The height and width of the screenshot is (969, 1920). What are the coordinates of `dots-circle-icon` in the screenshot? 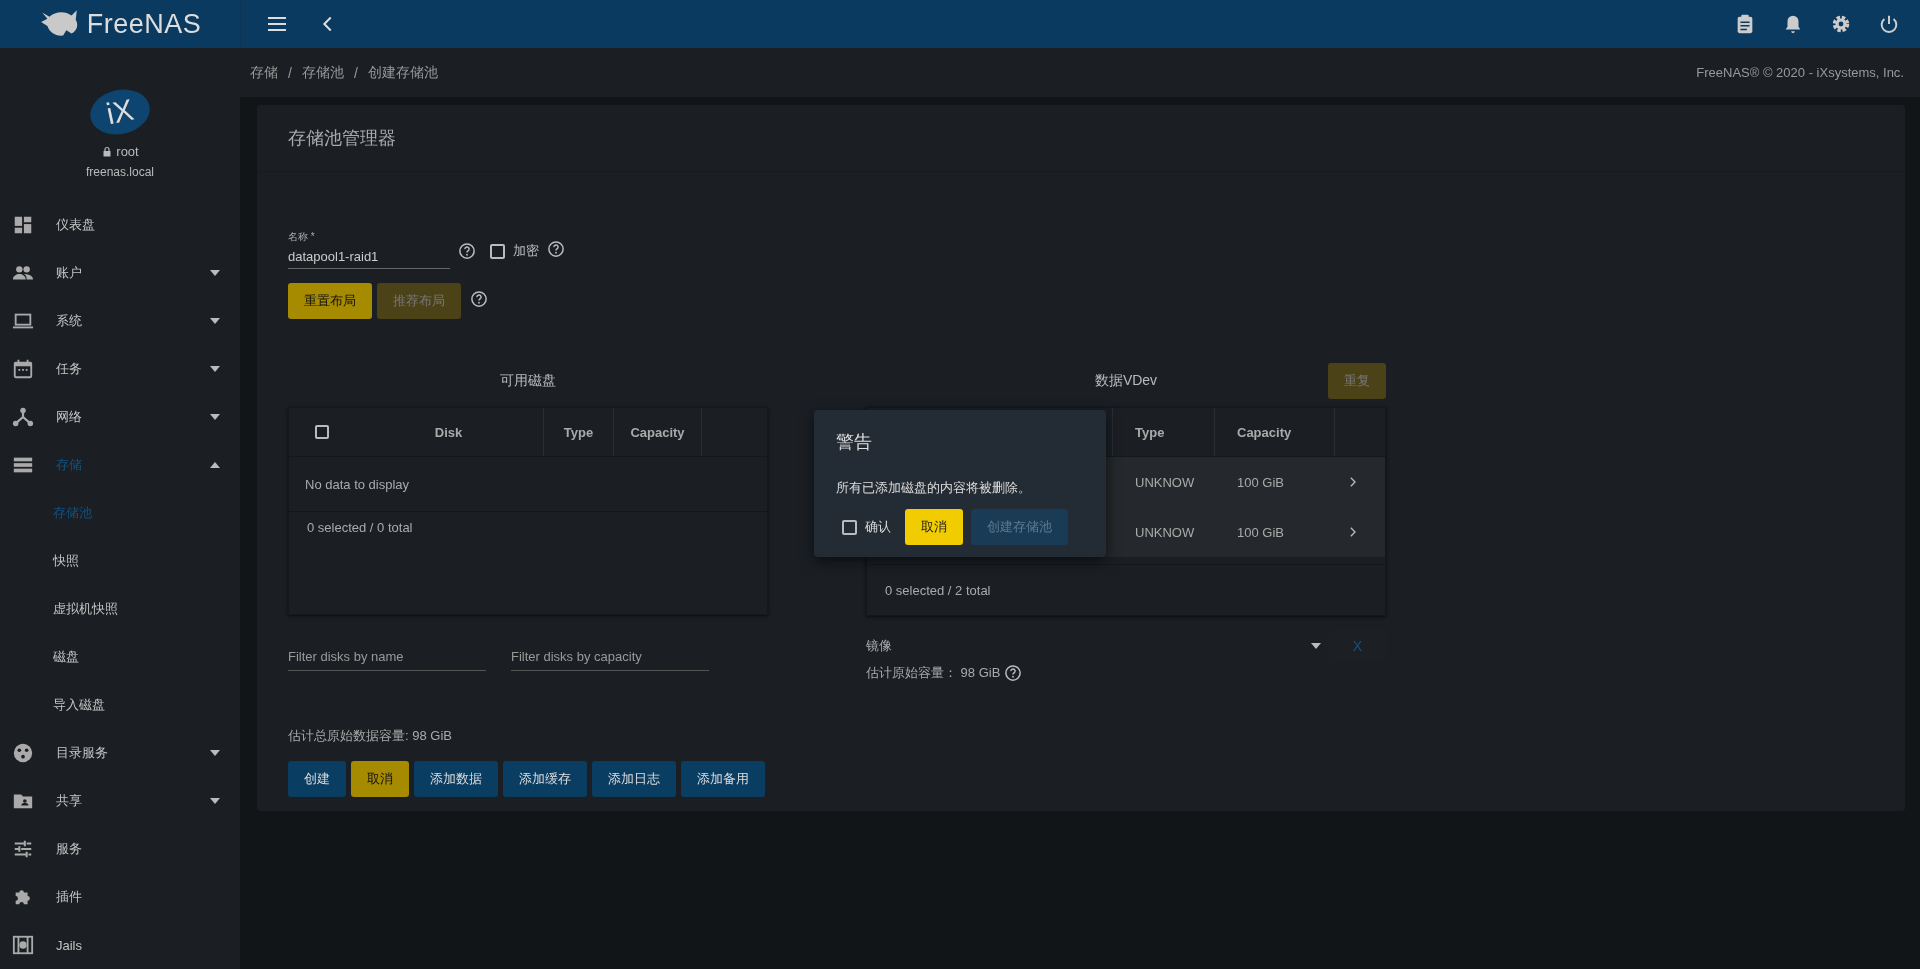 It's located at (23, 753).